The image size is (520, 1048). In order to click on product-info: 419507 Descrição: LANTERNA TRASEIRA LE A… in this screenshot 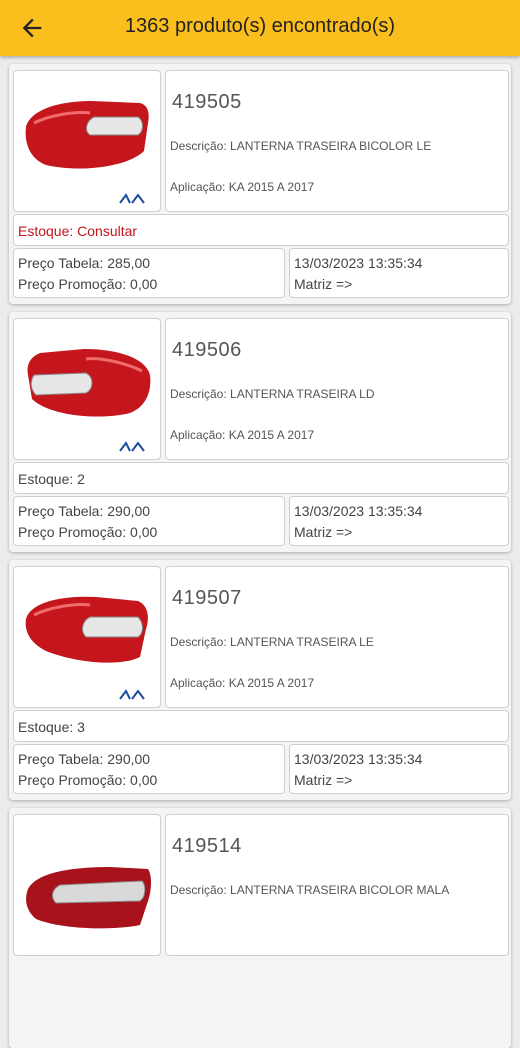, I will do `click(337, 637)`.